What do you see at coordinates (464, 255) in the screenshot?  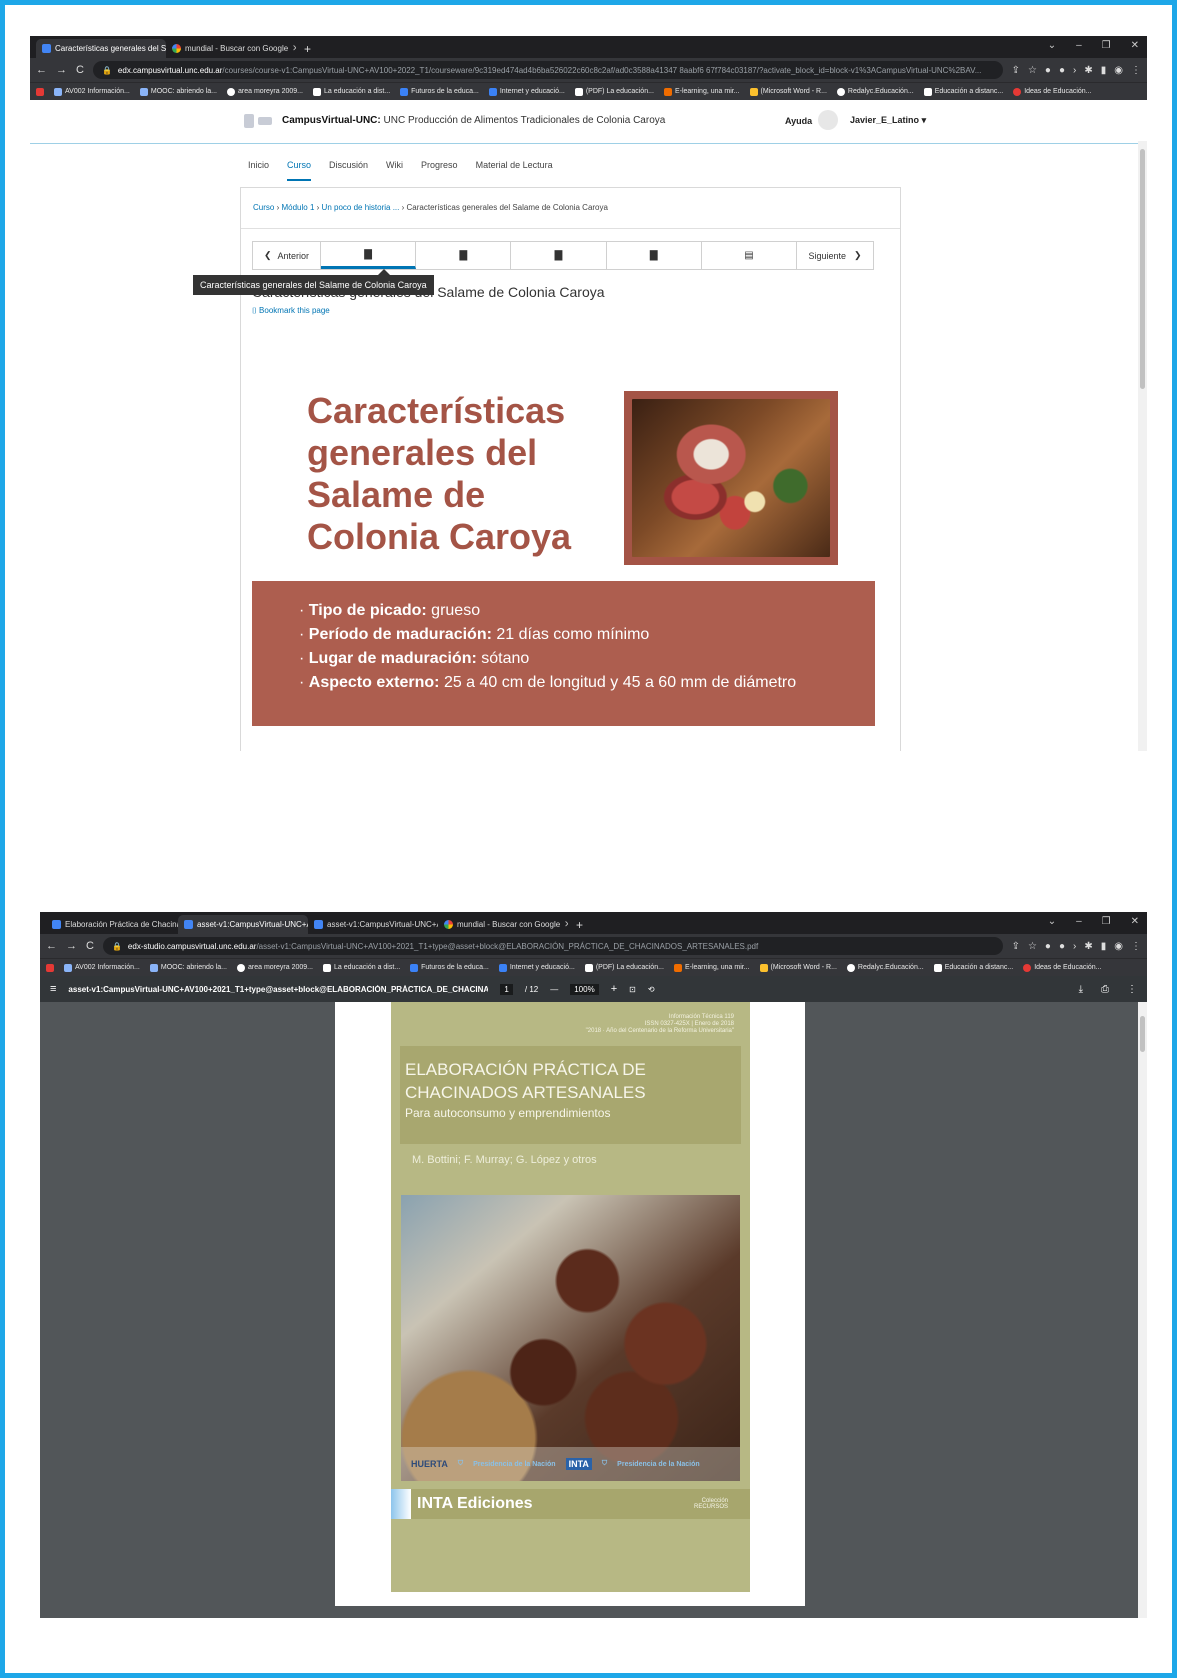 I see `unit-tab-2: ▇` at bounding box center [464, 255].